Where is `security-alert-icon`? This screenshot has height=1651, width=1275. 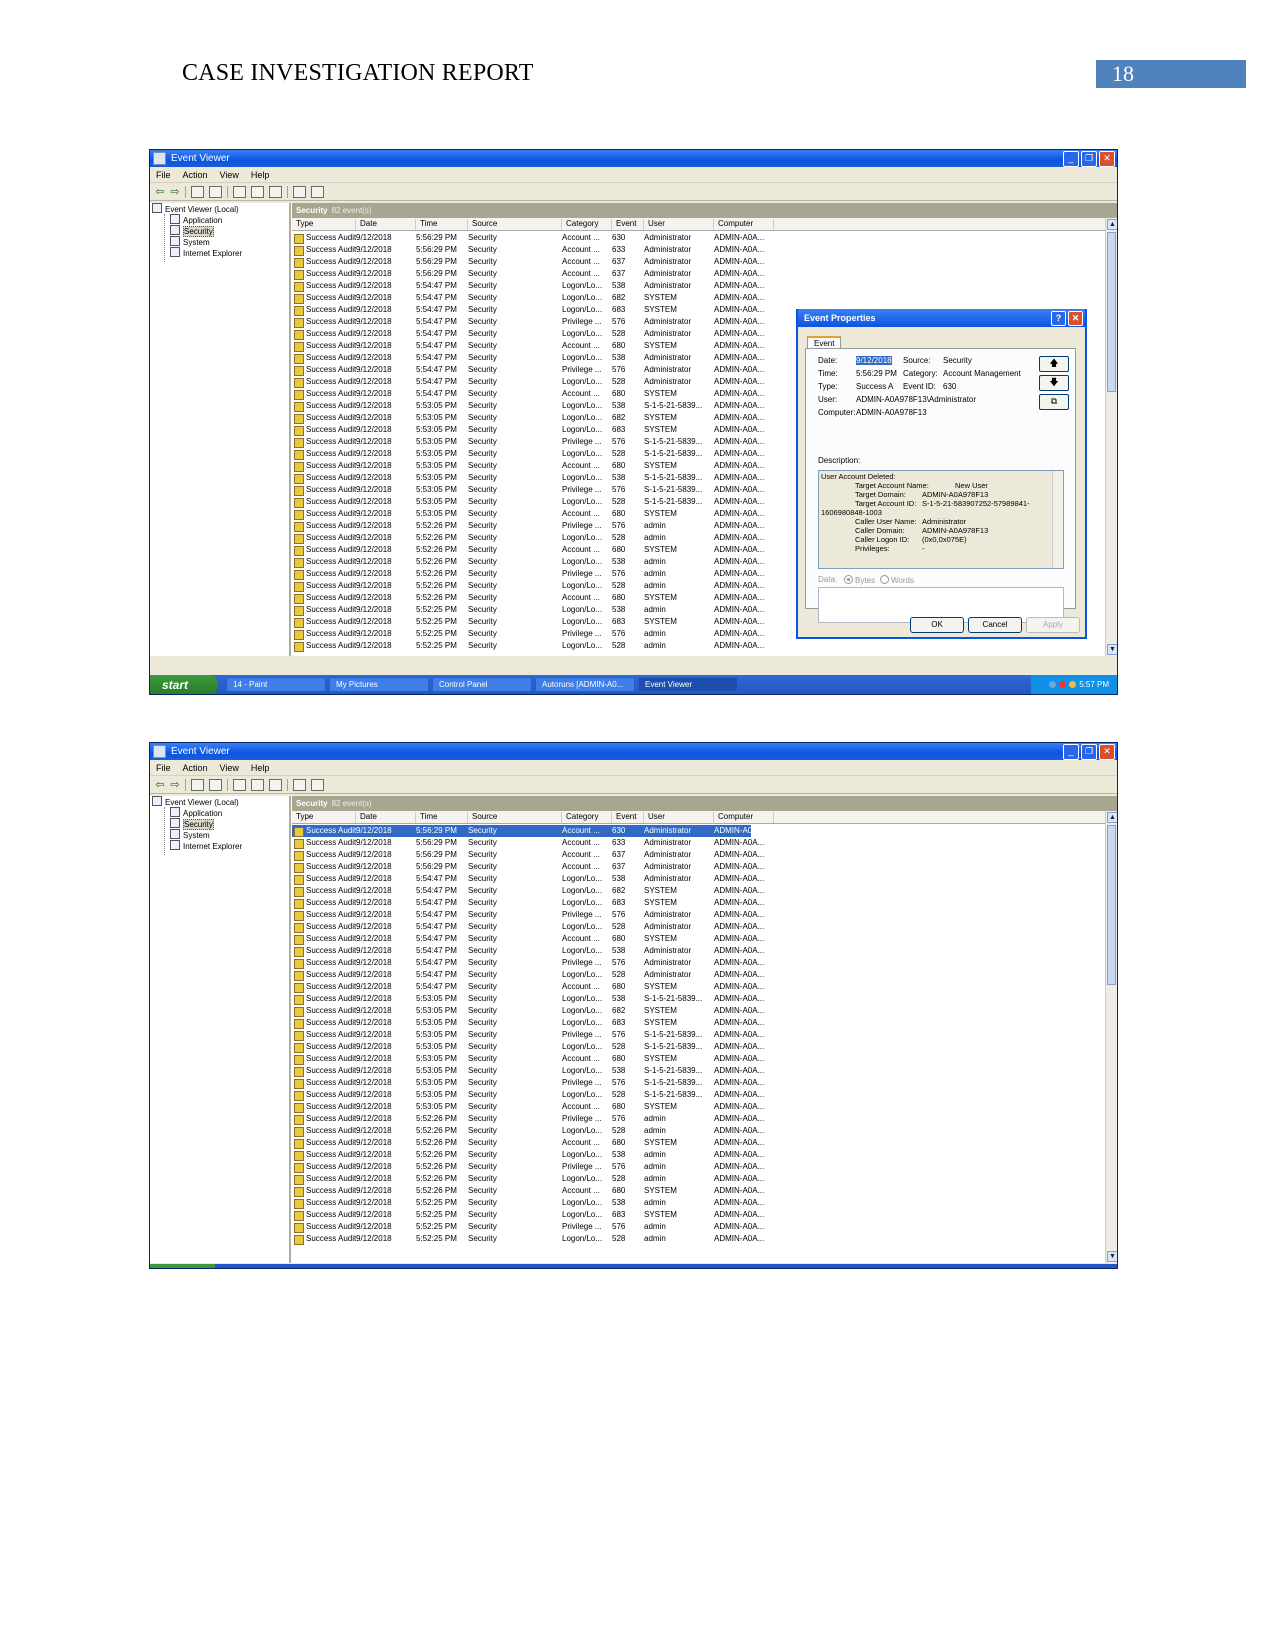
security-alert-icon is located at coordinates (1063, 684).